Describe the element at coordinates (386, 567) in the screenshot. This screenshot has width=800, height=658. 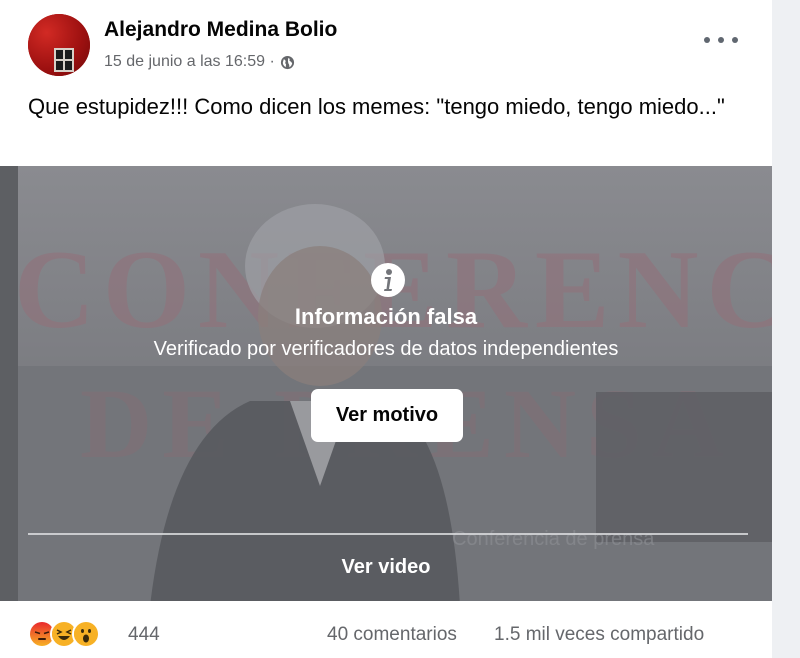
I see `see-video-button: Ver video` at that location.